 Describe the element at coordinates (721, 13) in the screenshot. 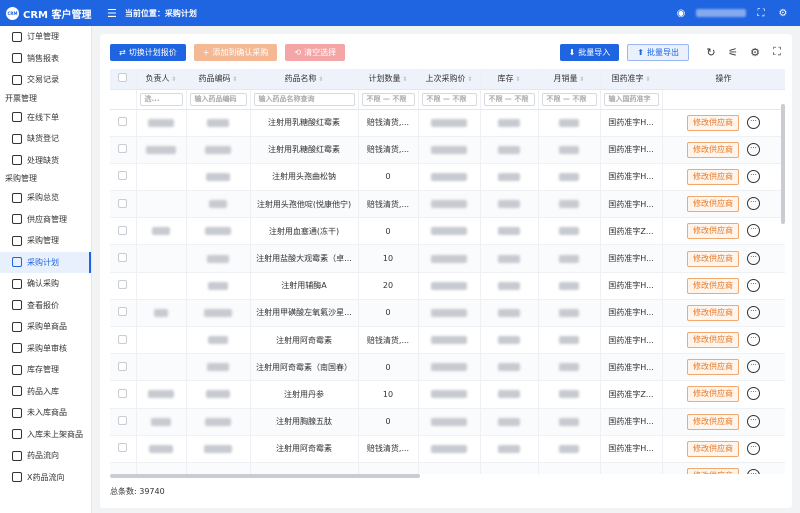

I see `username` at that location.